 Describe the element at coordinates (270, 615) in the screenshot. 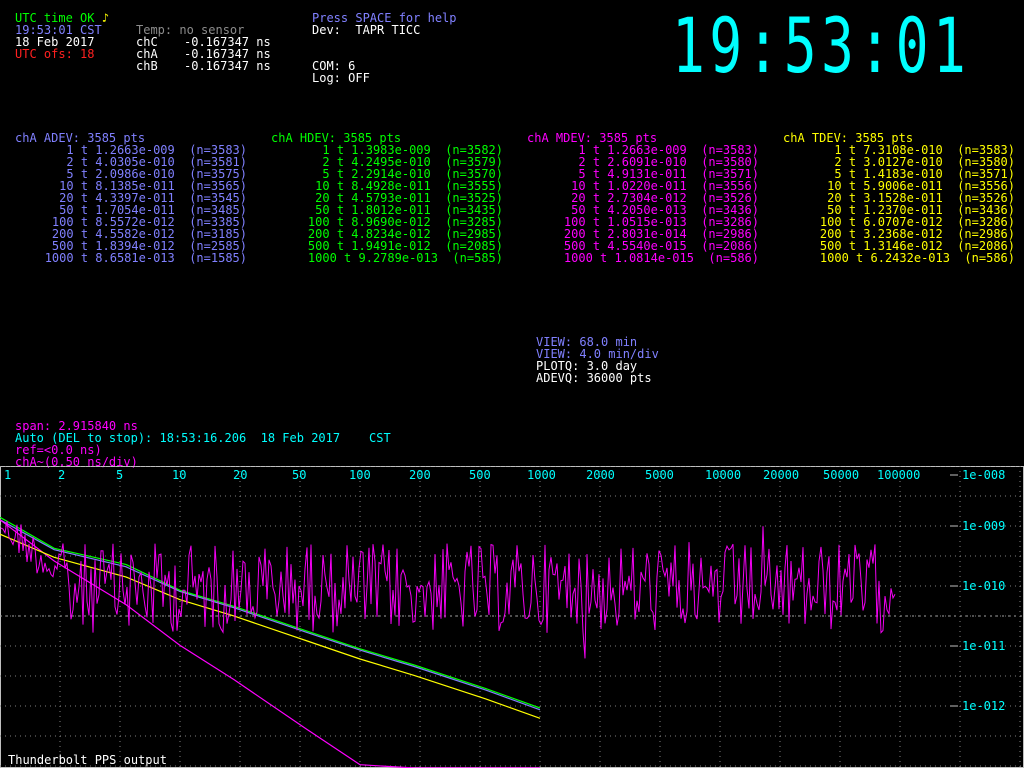

I see `adev-curve` at that location.